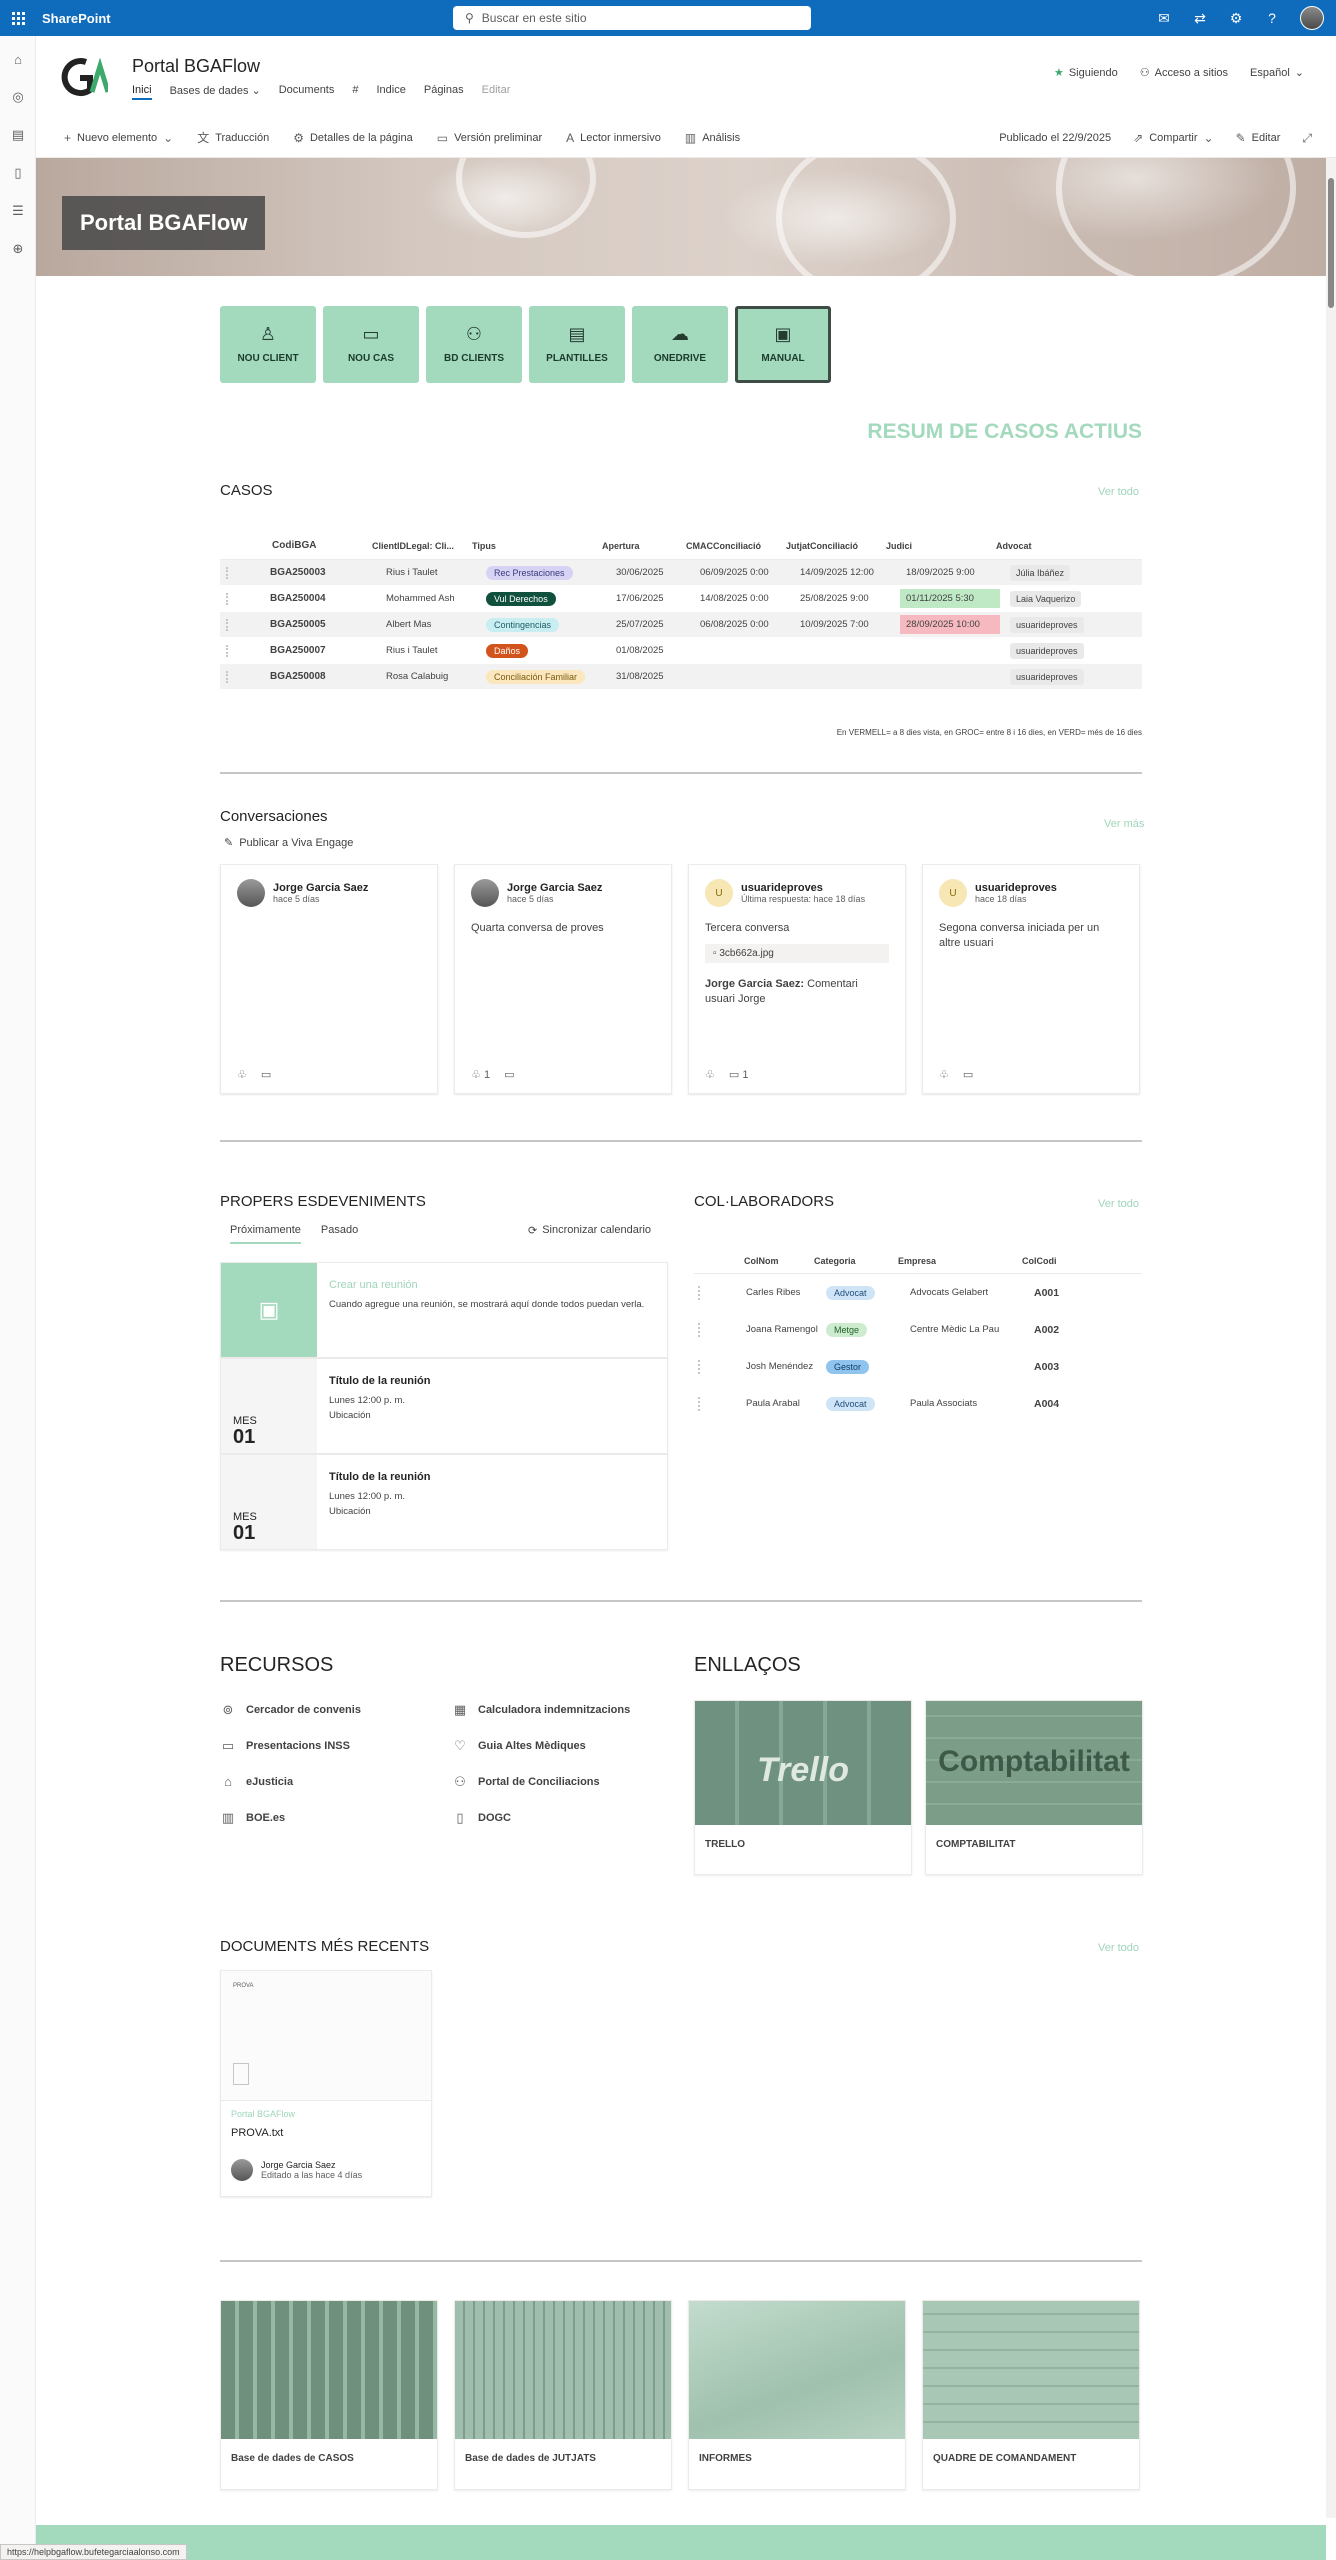  I want to click on list-icon: ☰, so click(18, 211).